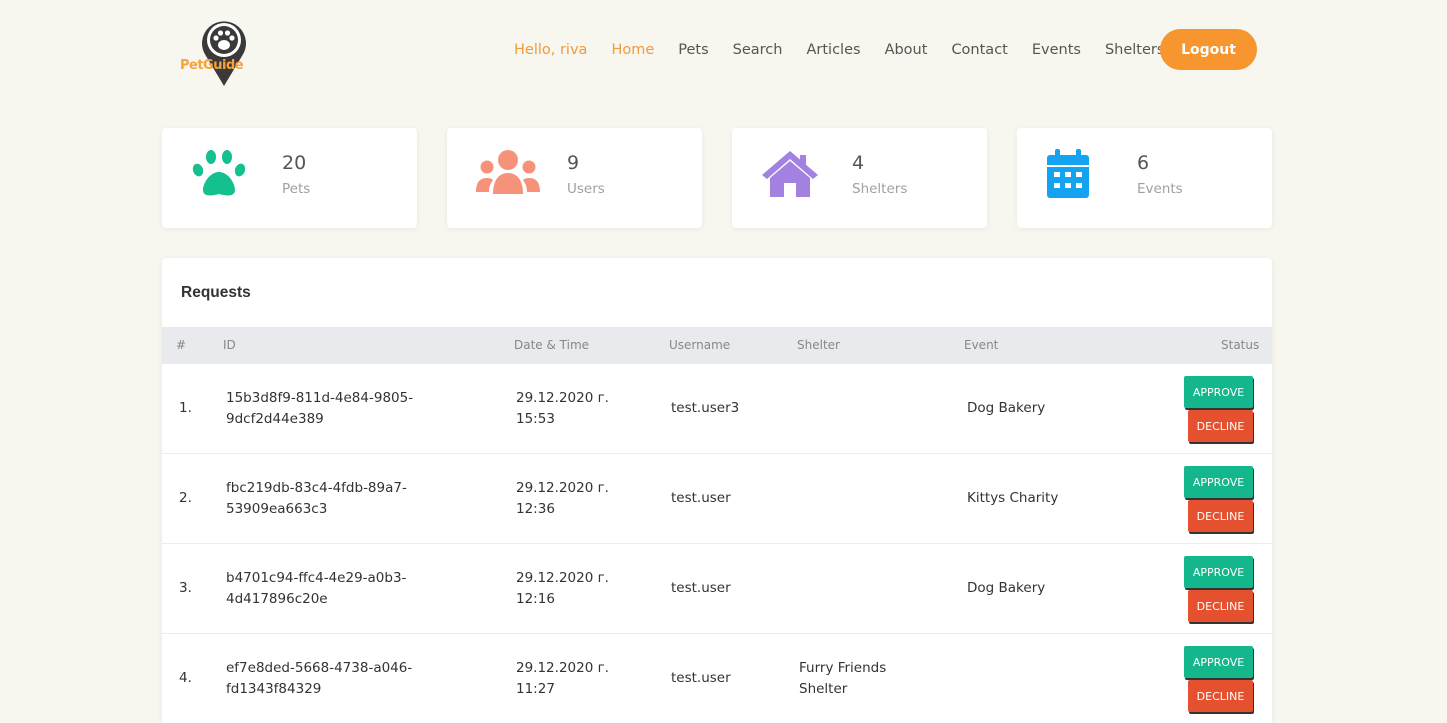  Describe the element at coordinates (319, 409) in the screenshot. I see `request-id: 15b3d8f9-811d-4e84-9805- 9dcf2d44e389` at that location.